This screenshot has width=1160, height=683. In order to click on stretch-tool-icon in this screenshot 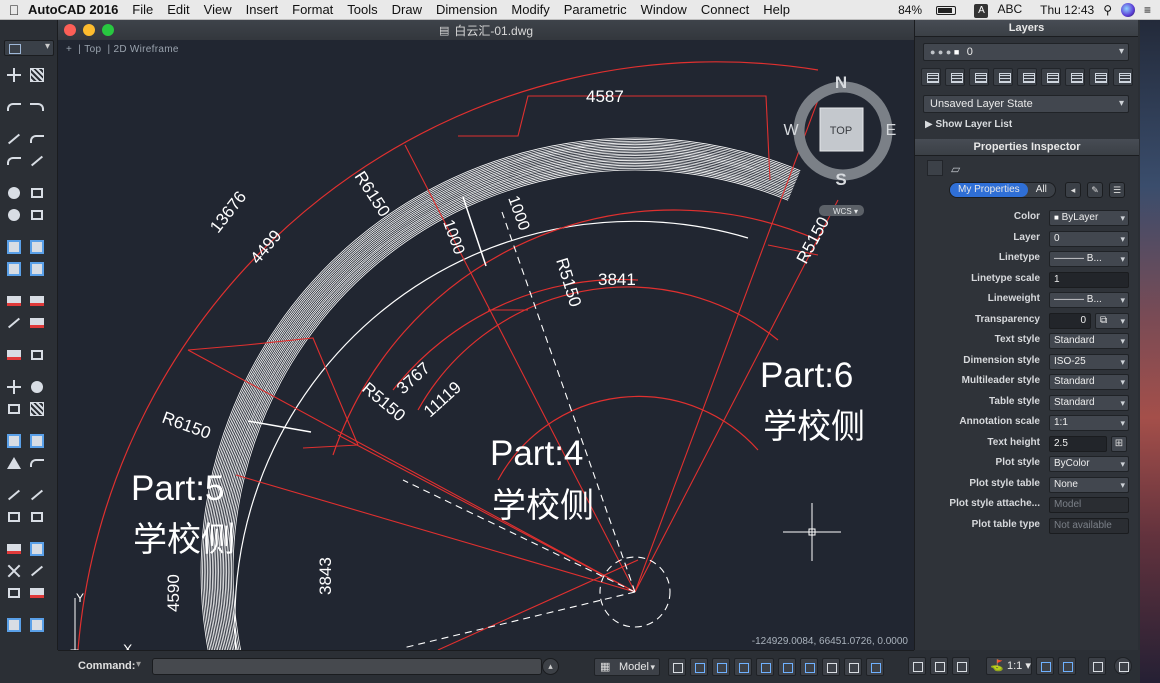, I will do `click(37, 409)`.